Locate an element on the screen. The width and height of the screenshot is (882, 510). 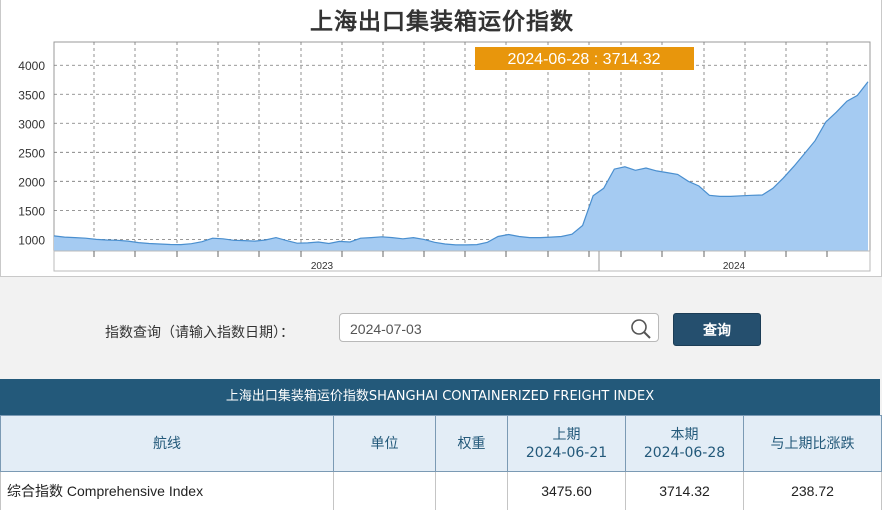
cell-previous: 3475.60 is located at coordinates (567, 491).